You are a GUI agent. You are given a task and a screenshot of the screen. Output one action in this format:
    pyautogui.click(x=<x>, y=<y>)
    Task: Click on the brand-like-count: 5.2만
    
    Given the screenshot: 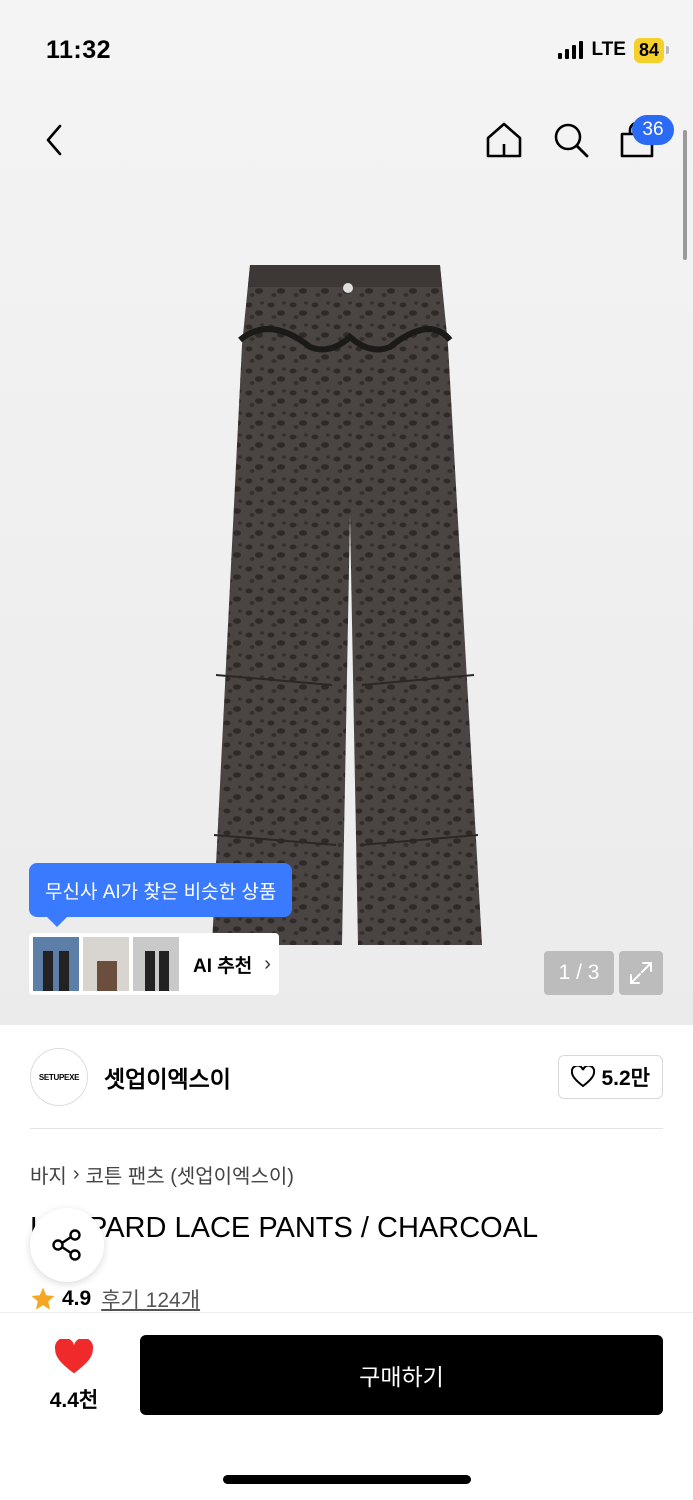 What is the action you would take?
    pyautogui.click(x=625, y=1078)
    